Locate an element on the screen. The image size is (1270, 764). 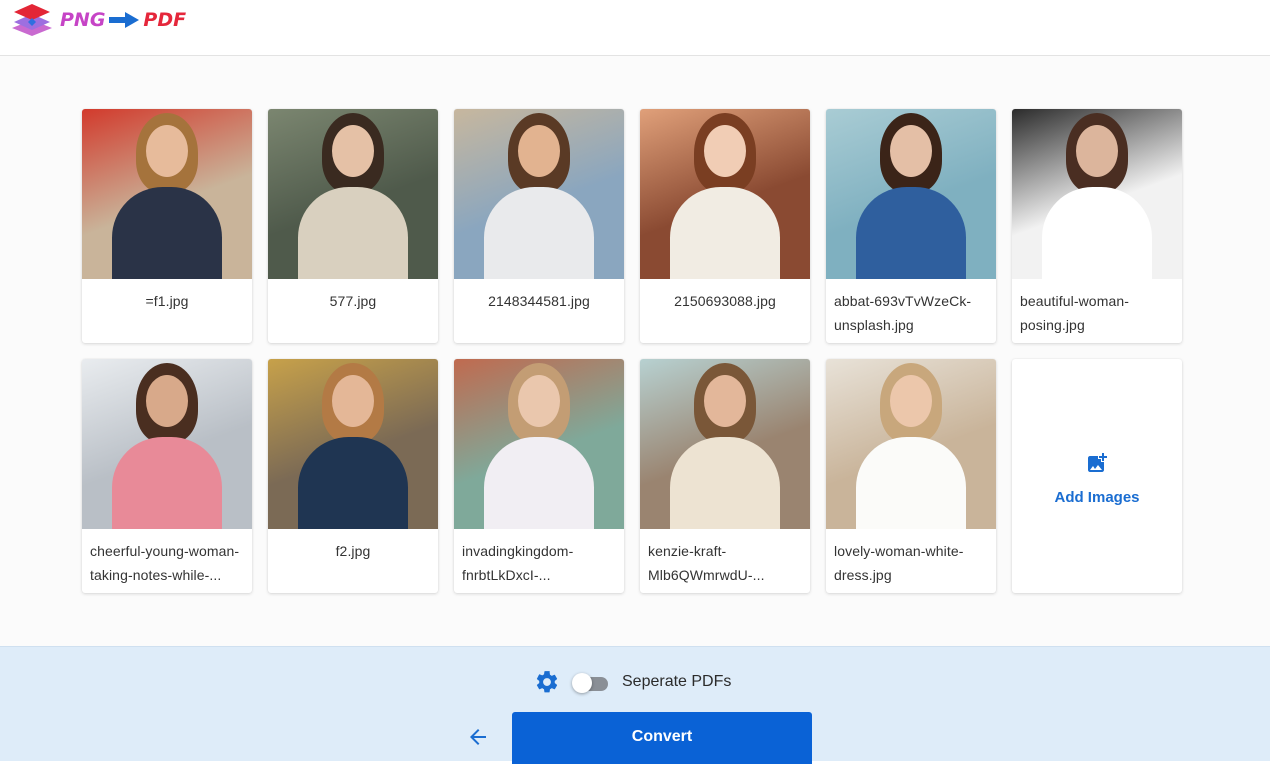
image-card: =f1.jpg is located at coordinates (167, 226).